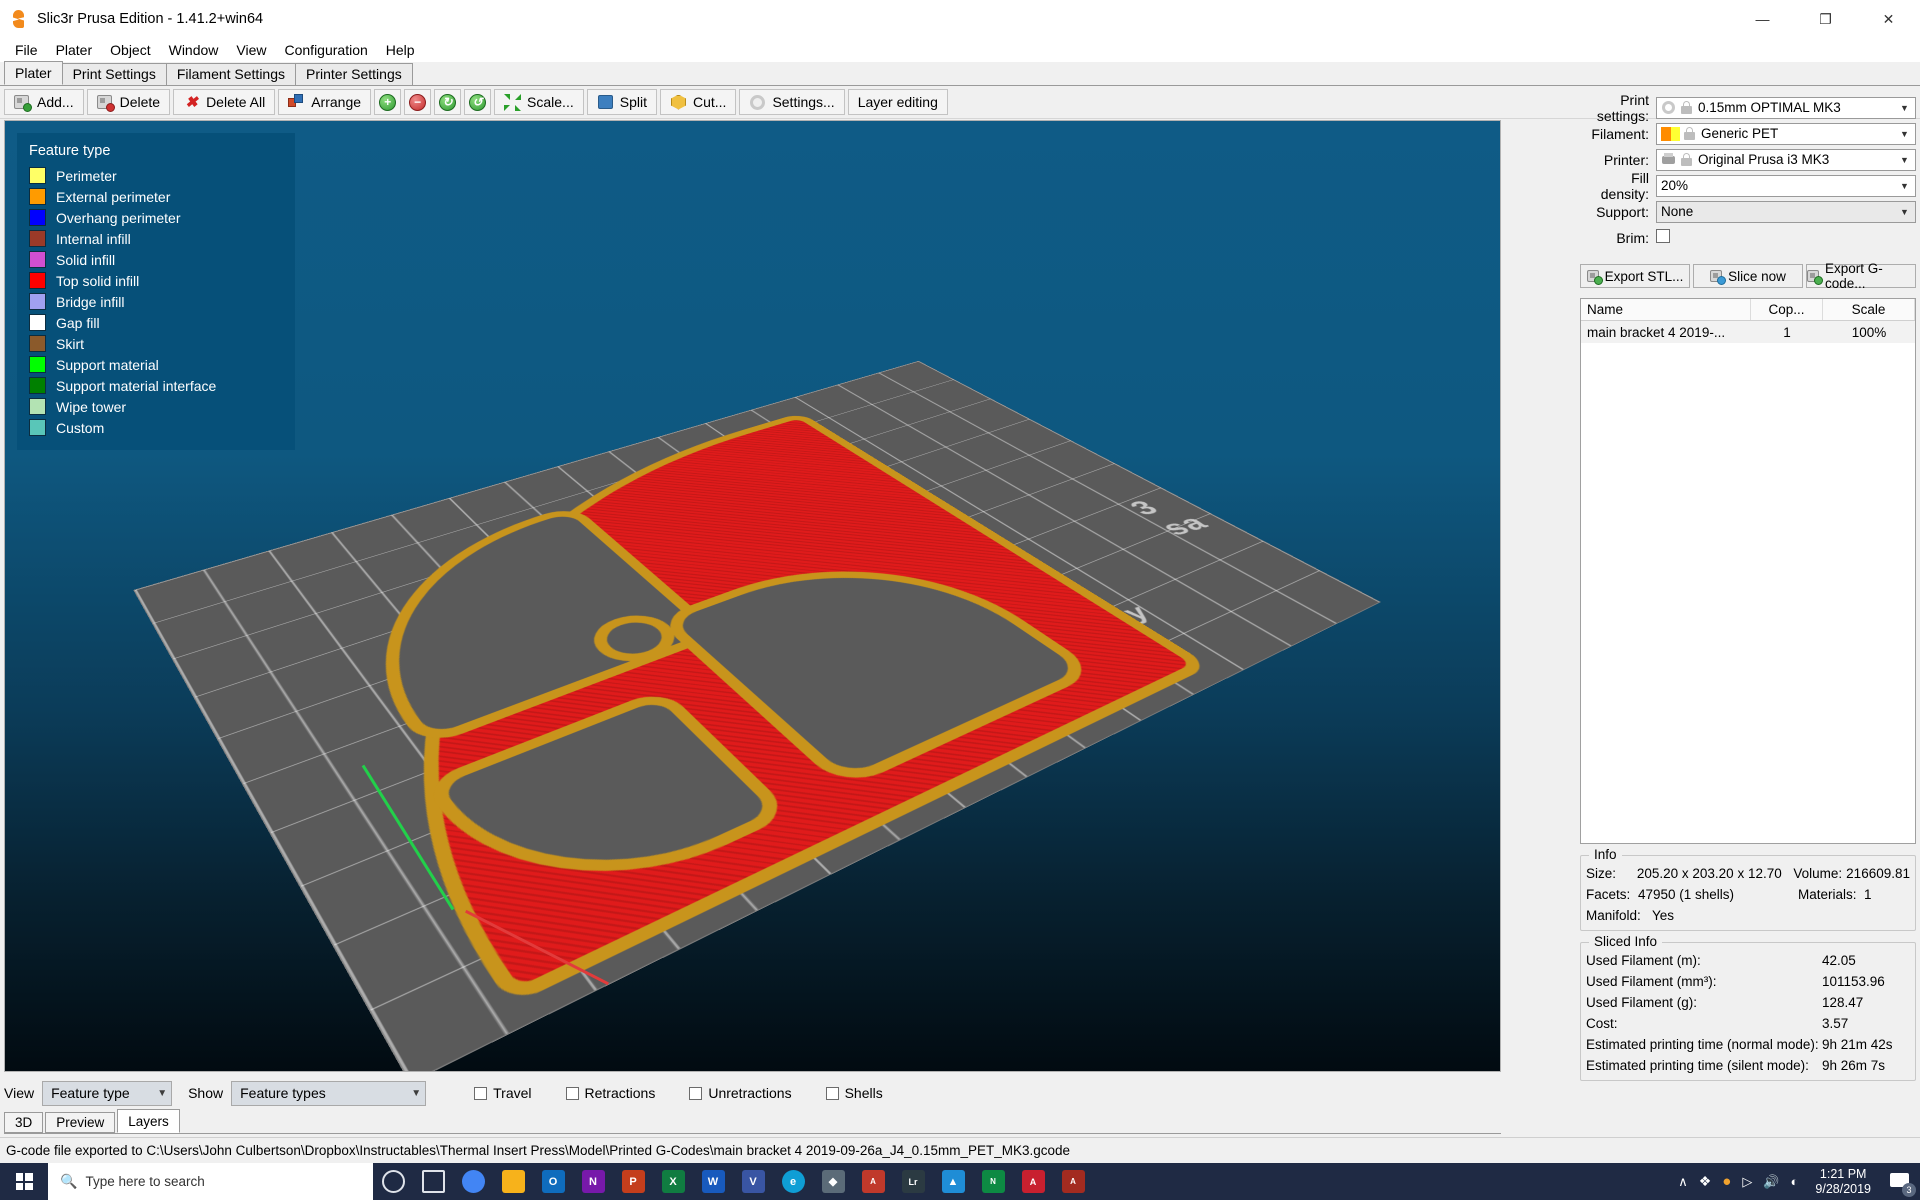 This screenshot has width=1920, height=1200. I want to click on slice-now-button: Slice now, so click(1748, 276).